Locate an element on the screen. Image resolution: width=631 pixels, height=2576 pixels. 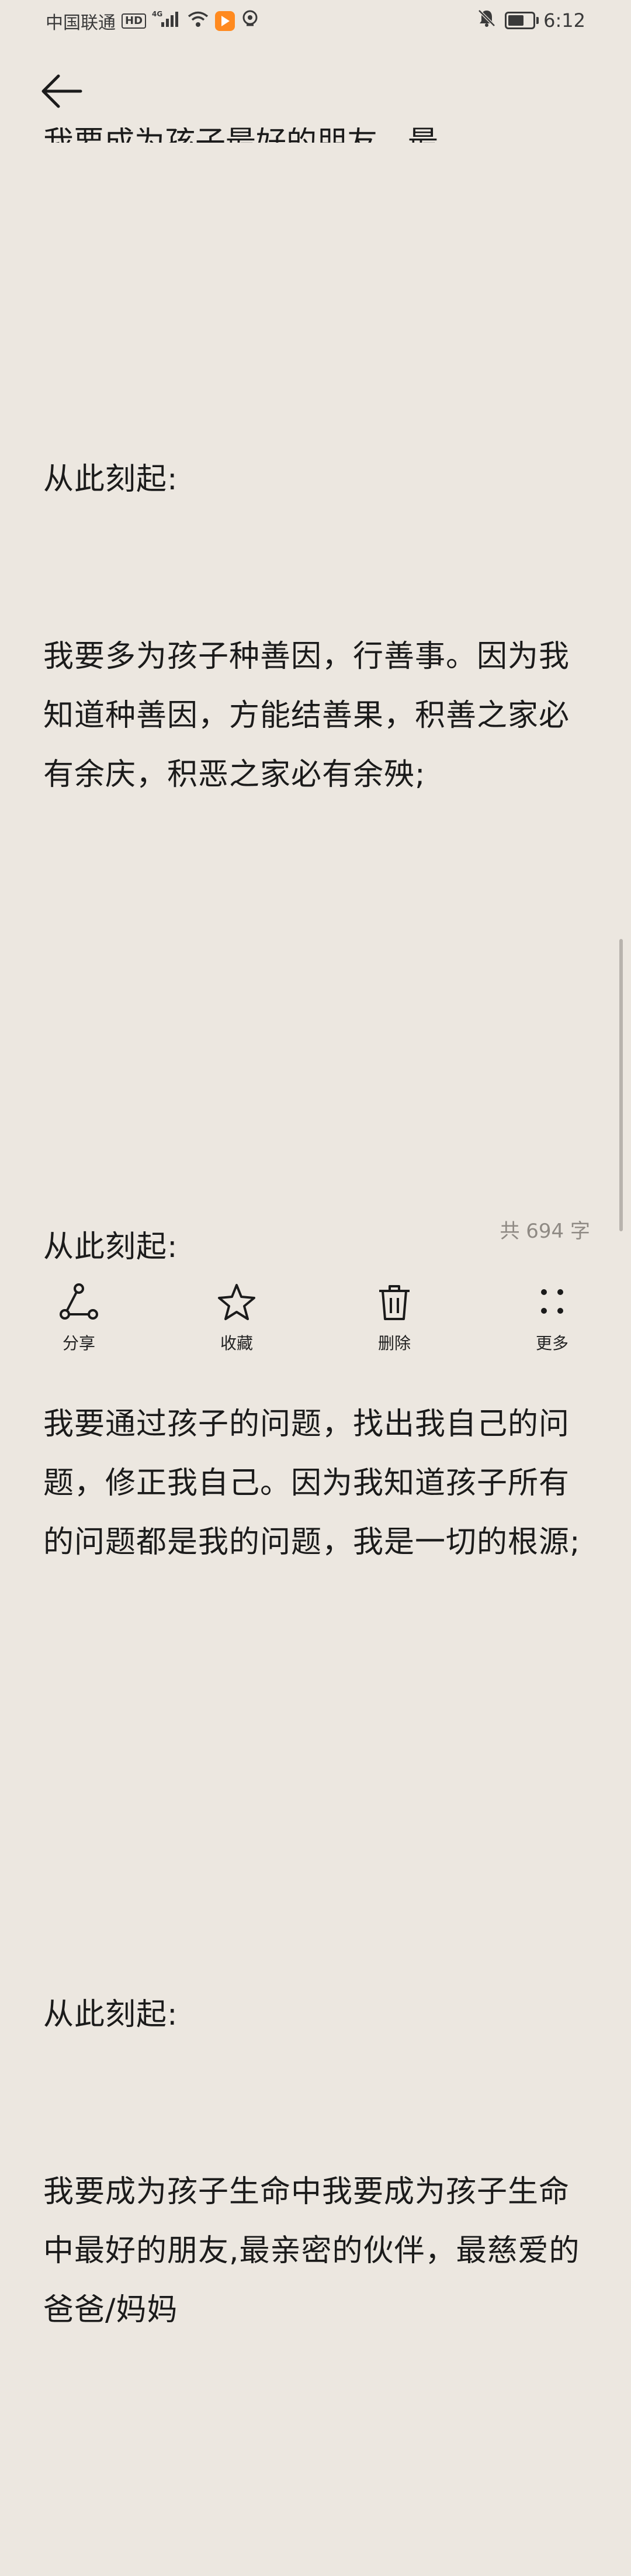
status-right: 6:12 is located at coordinates (531, 21).